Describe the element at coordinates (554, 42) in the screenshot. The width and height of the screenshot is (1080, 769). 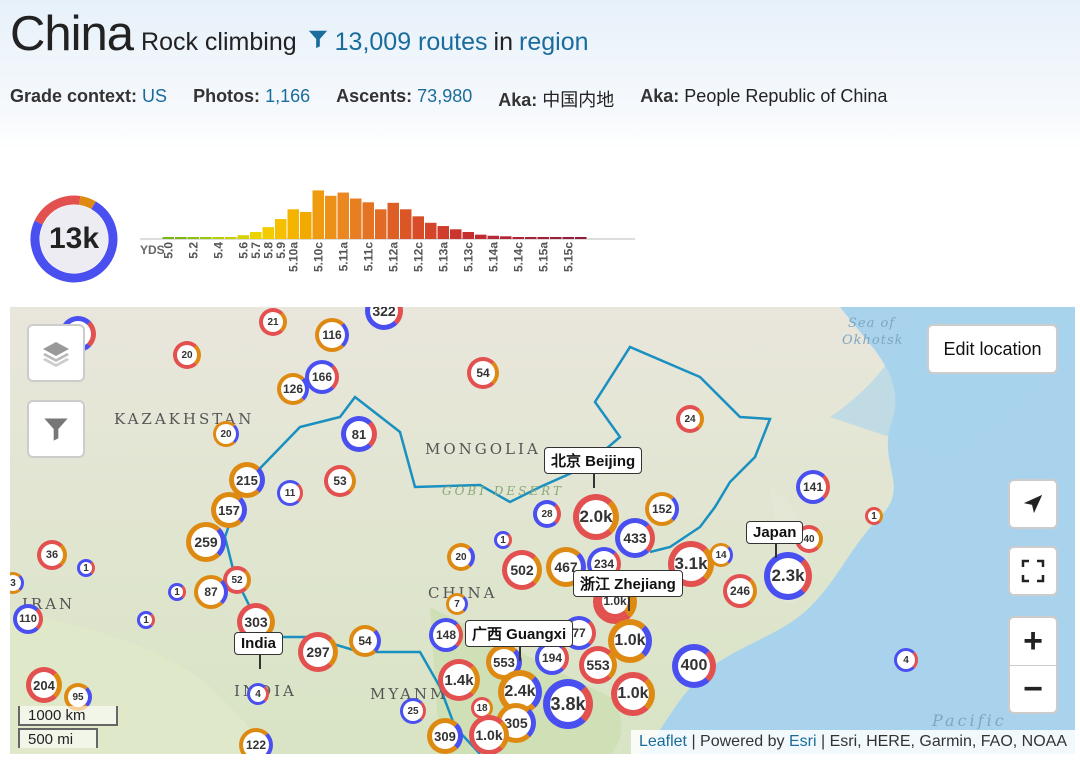
I see `region-link: region` at that location.